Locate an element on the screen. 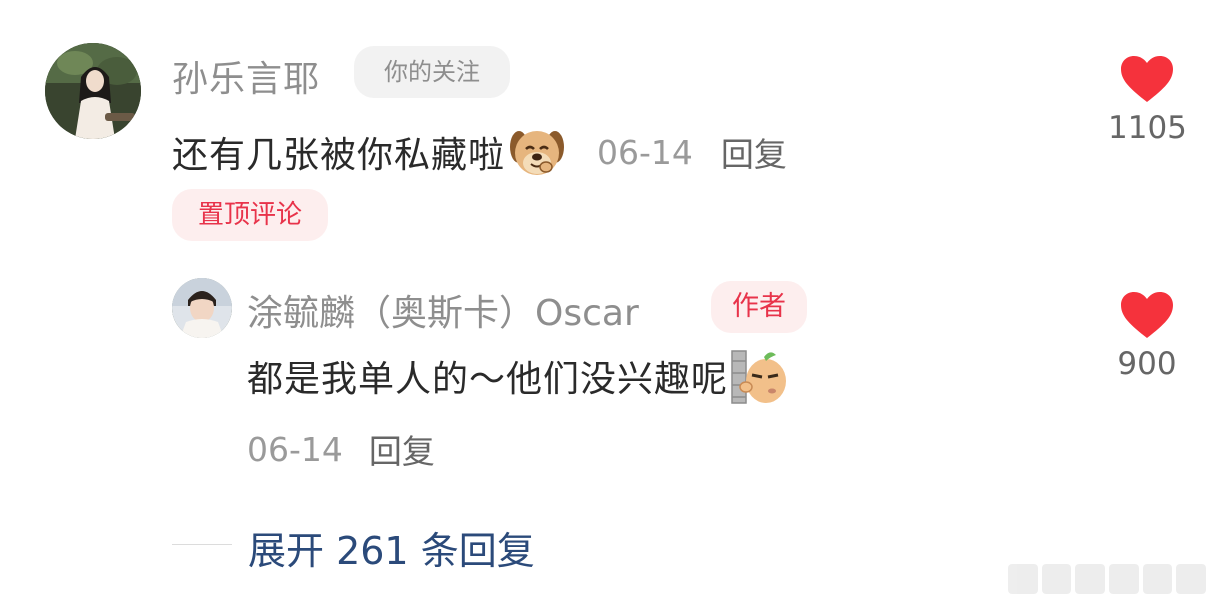  reply-reply-button: 回复 is located at coordinates (402, 449).